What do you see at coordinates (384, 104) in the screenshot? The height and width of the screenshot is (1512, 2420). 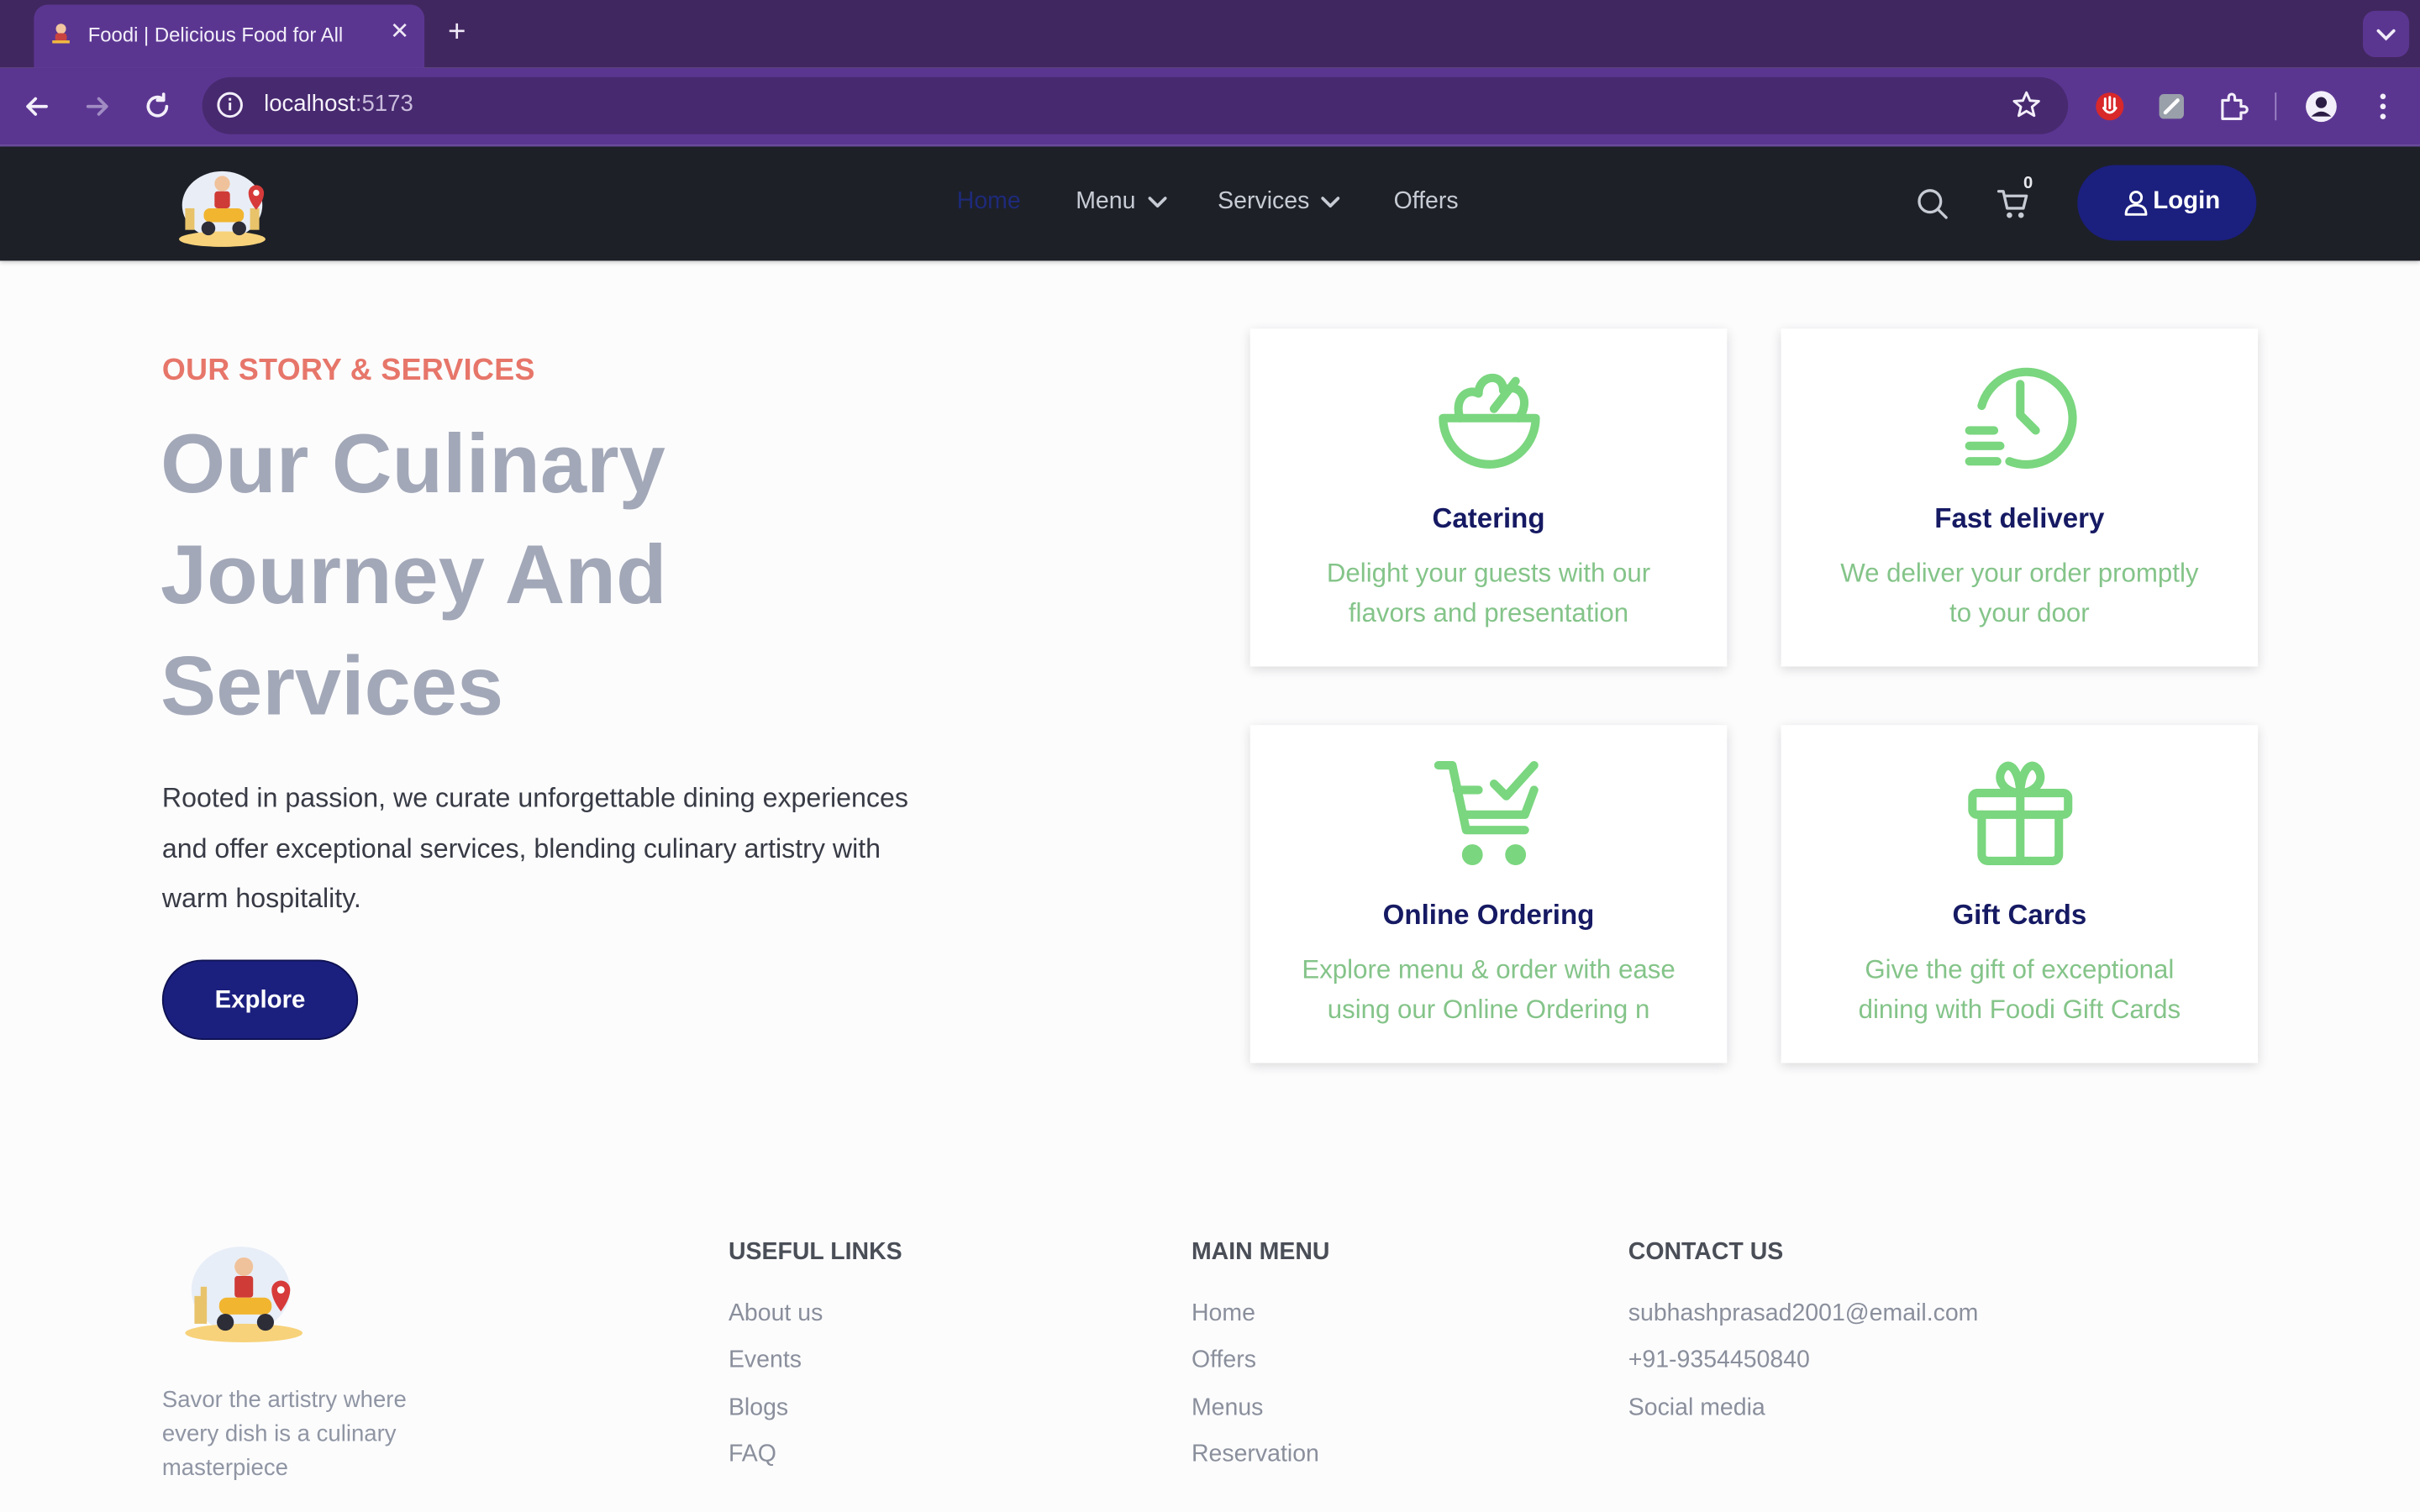 I see `url-port: :5173` at bounding box center [384, 104].